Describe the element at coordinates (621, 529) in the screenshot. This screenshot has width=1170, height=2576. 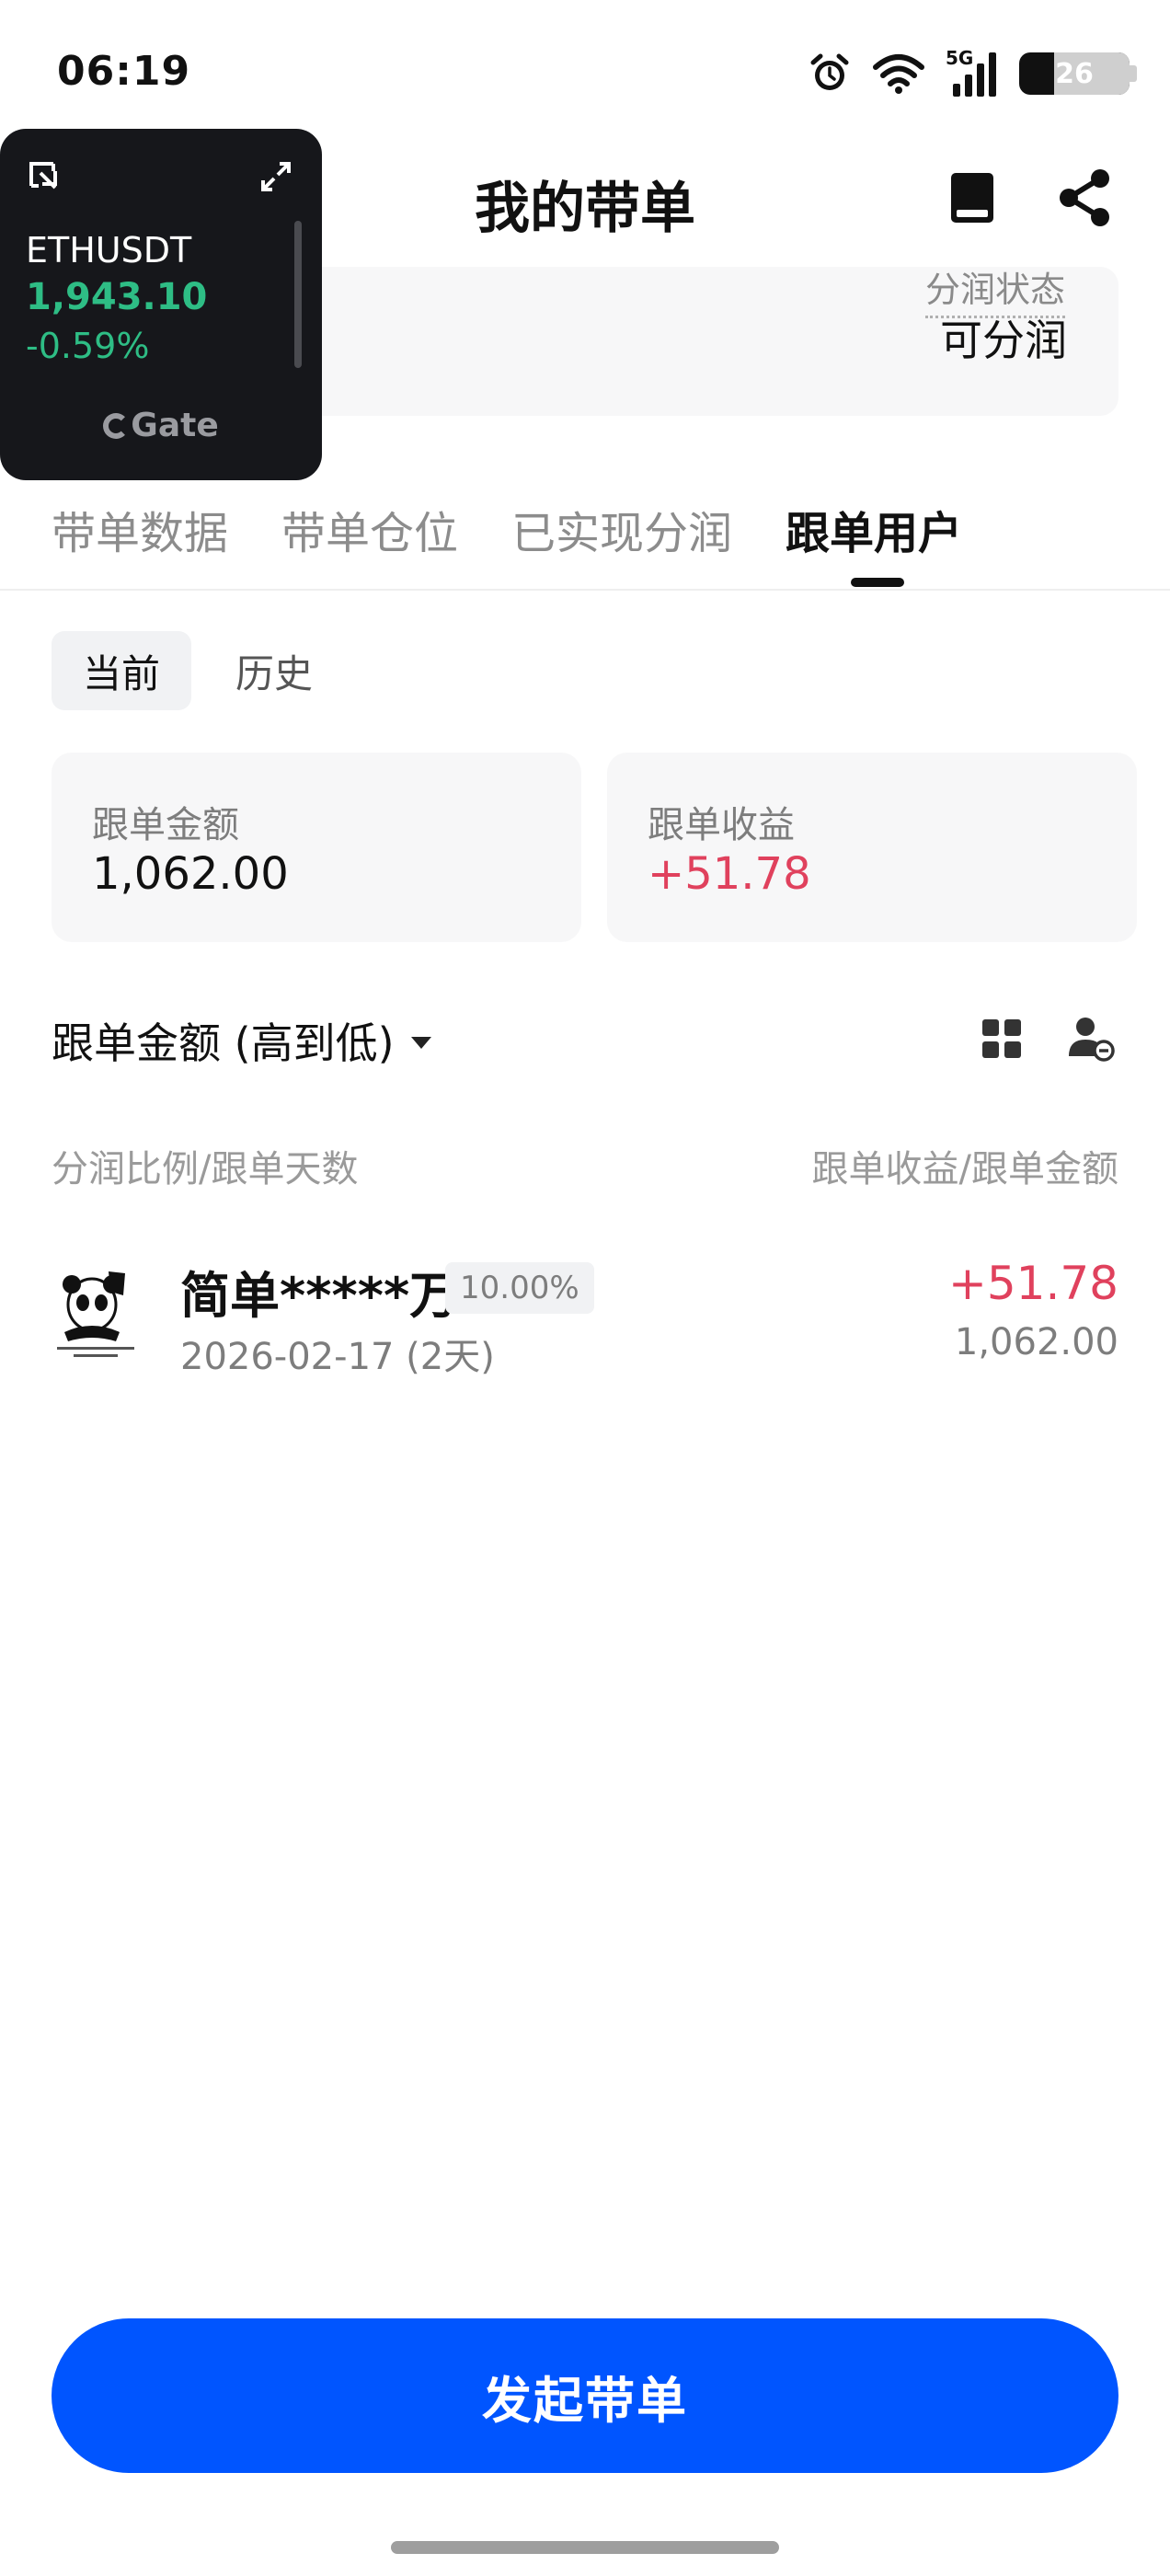
I see `tab-realized-profit: 已实现分润` at that location.